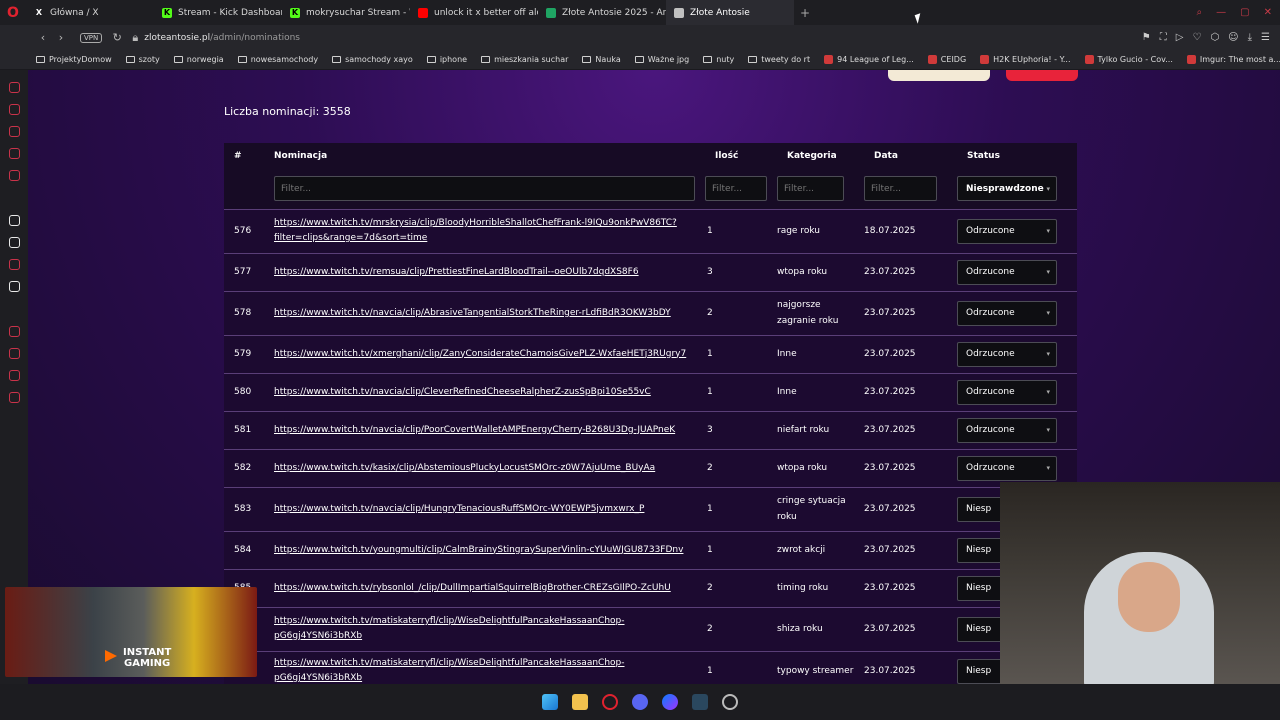 The width and height of the screenshot is (1280, 720). I want to click on bookmark-item: Nauka, so click(601, 59).